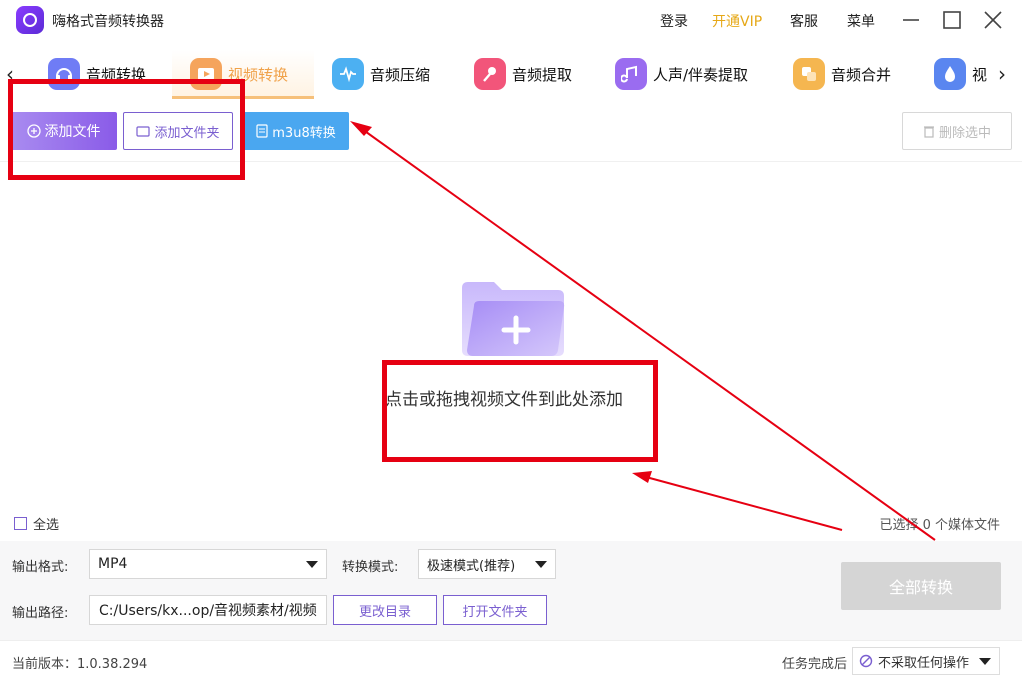 This screenshot has height=681, width=1022. Describe the element at coordinates (861, 74) in the screenshot. I see `tab-label: 音频合并` at that location.